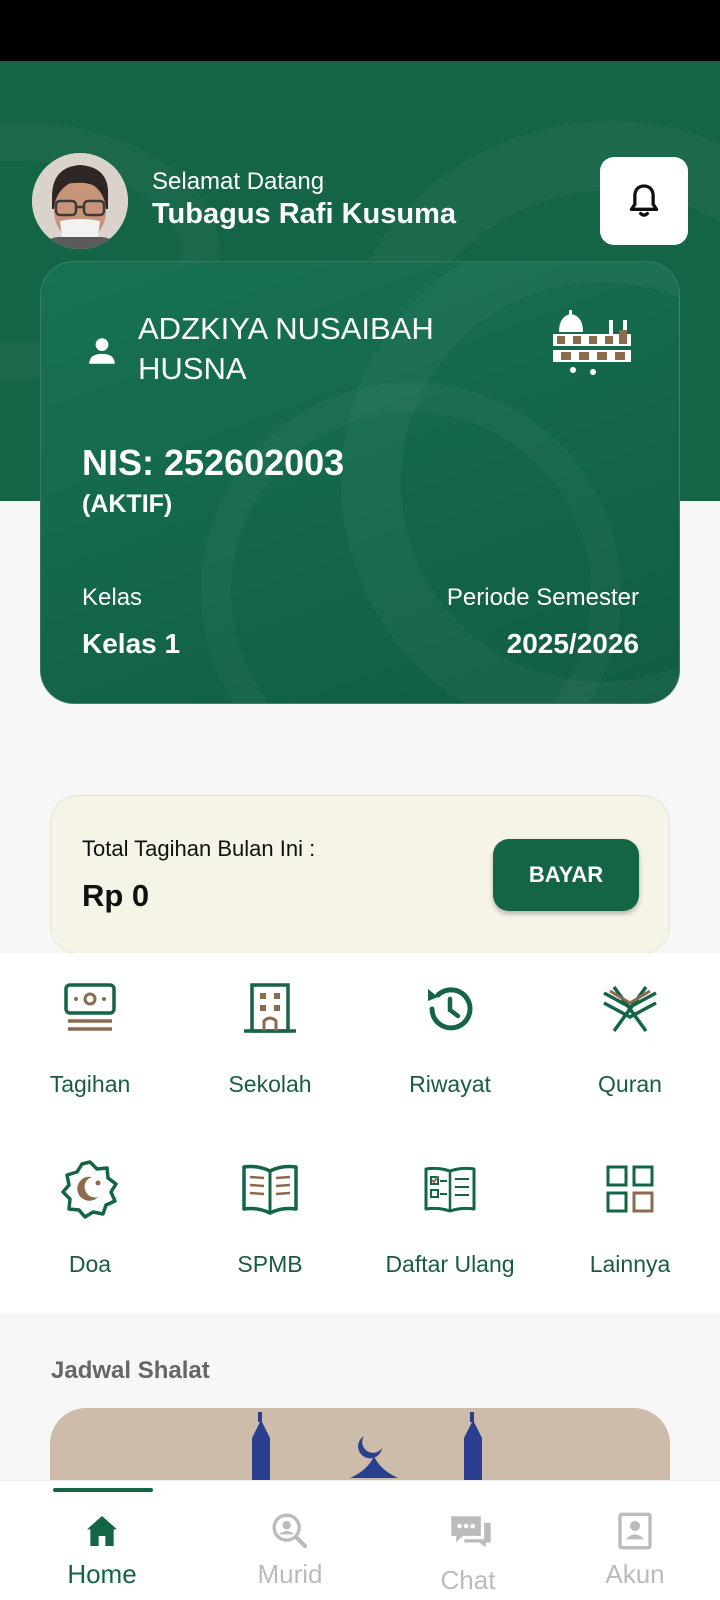 Image resolution: width=720 pixels, height=1600 pixels. Describe the element at coordinates (290, 1531) in the screenshot. I see `student-search-icon` at that location.